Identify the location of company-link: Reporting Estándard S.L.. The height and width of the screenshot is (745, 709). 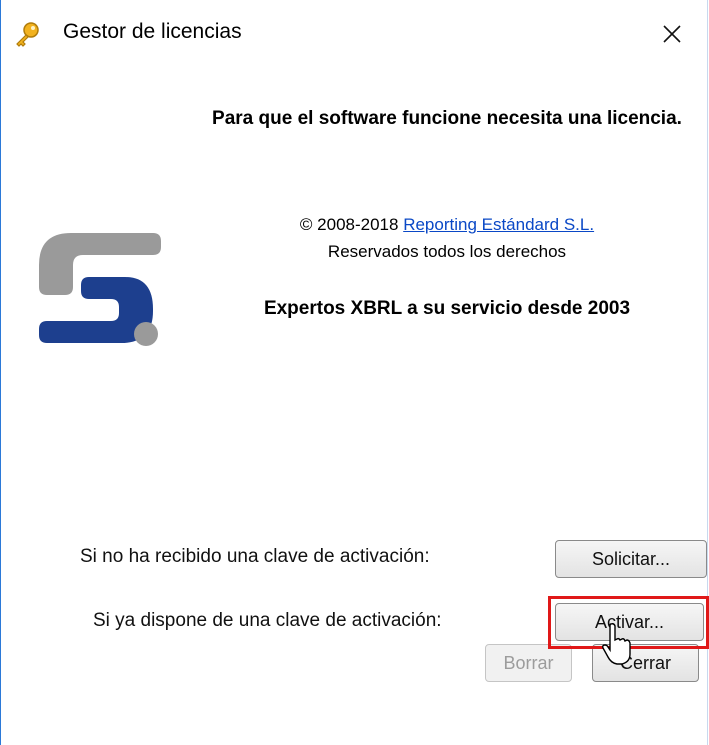
(498, 224).